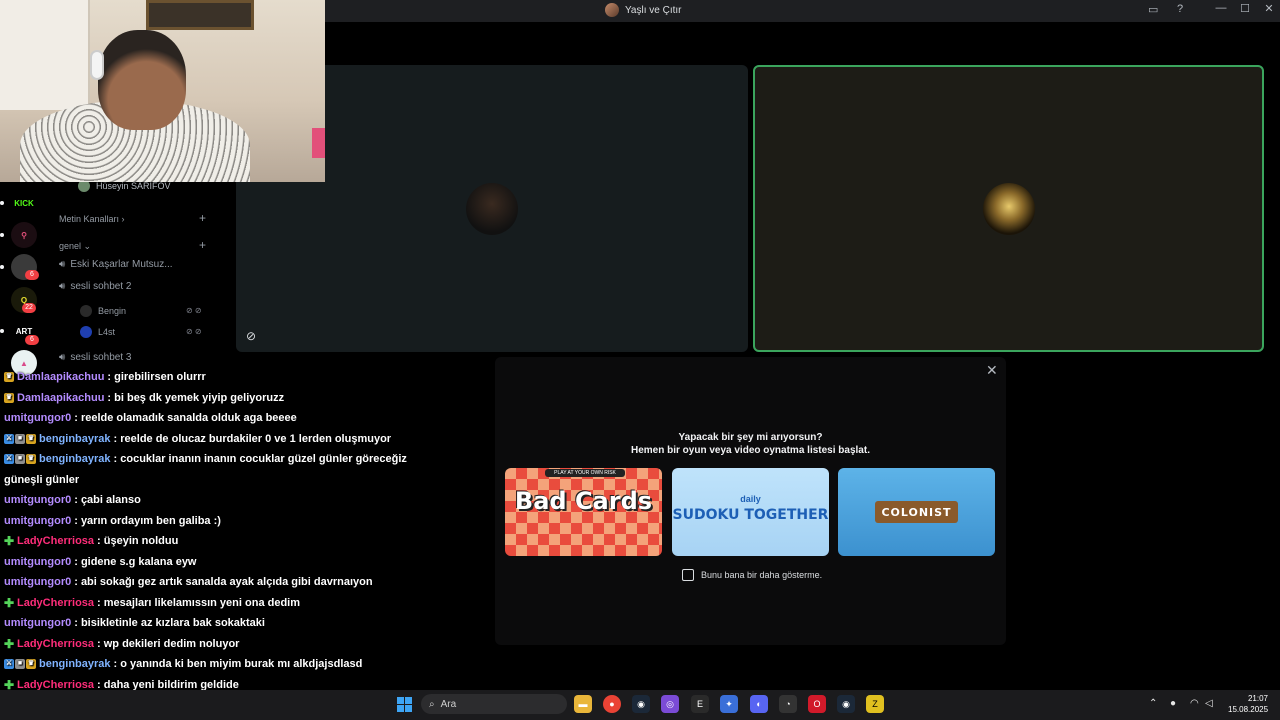 The width and height of the screenshot is (1280, 720). What do you see at coordinates (196, 397) in the screenshot?
I see `chat-text: : bi beş dk yemek yiyip geliyoruzz` at bounding box center [196, 397].